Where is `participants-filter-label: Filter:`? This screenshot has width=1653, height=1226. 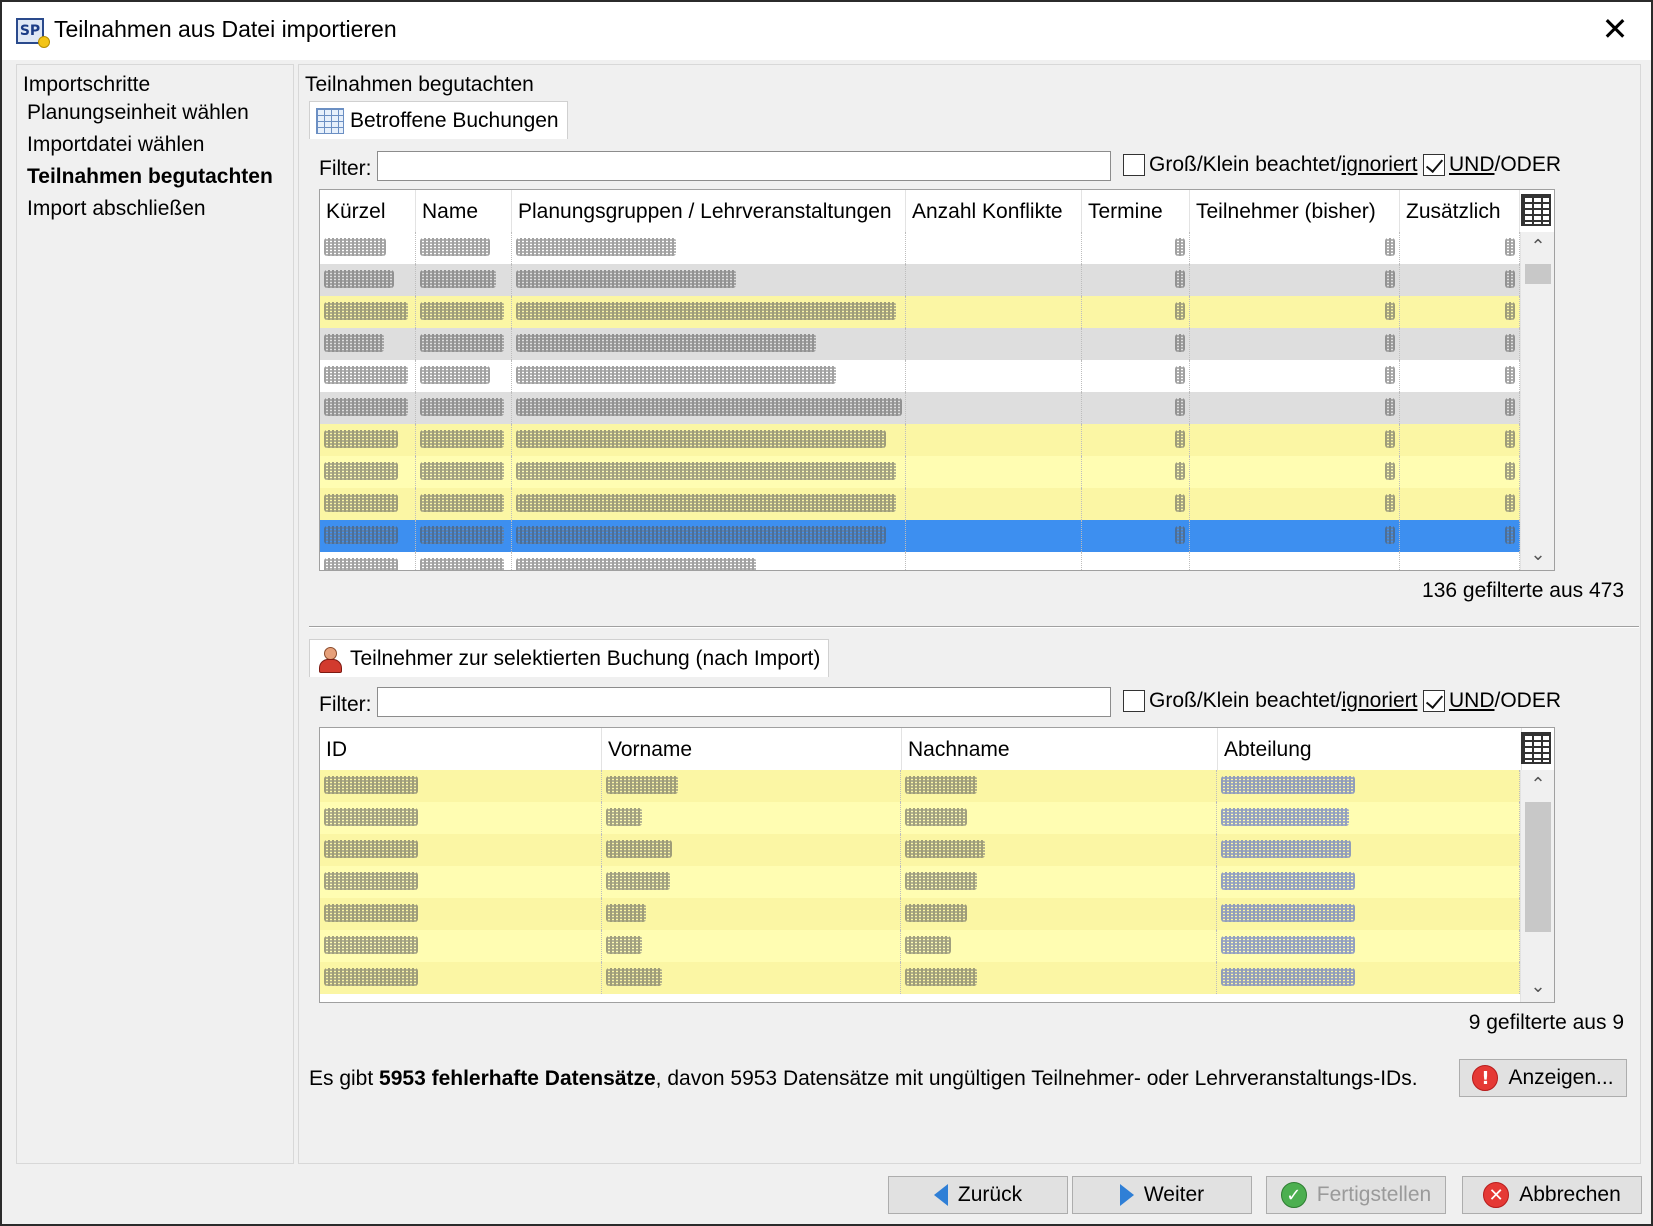 participants-filter-label: Filter: is located at coordinates (345, 704).